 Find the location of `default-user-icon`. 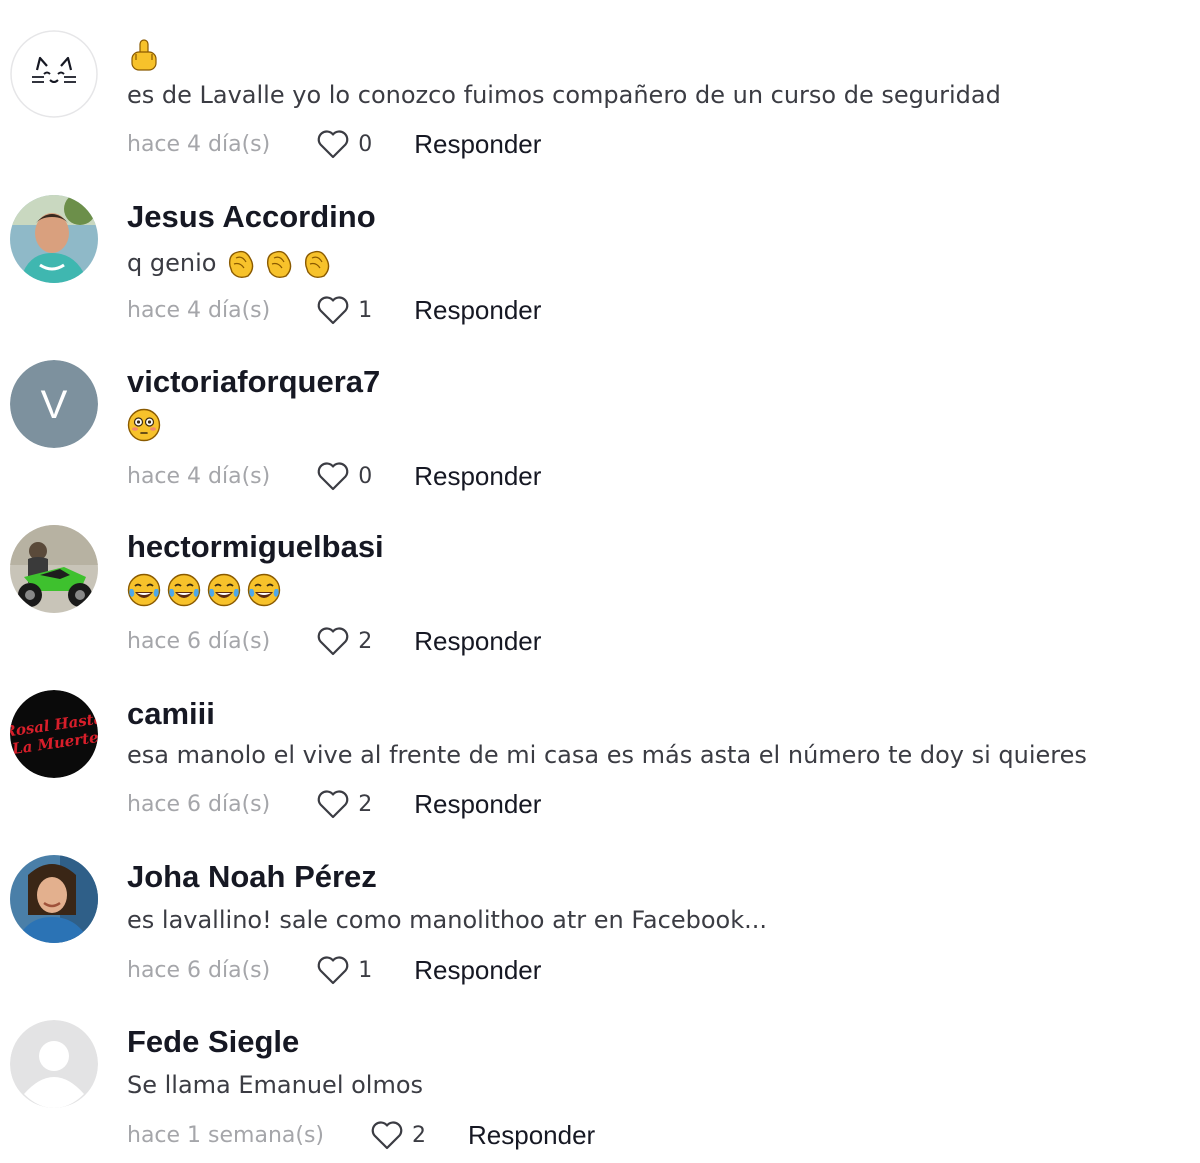

default-user-icon is located at coordinates (54, 1064).